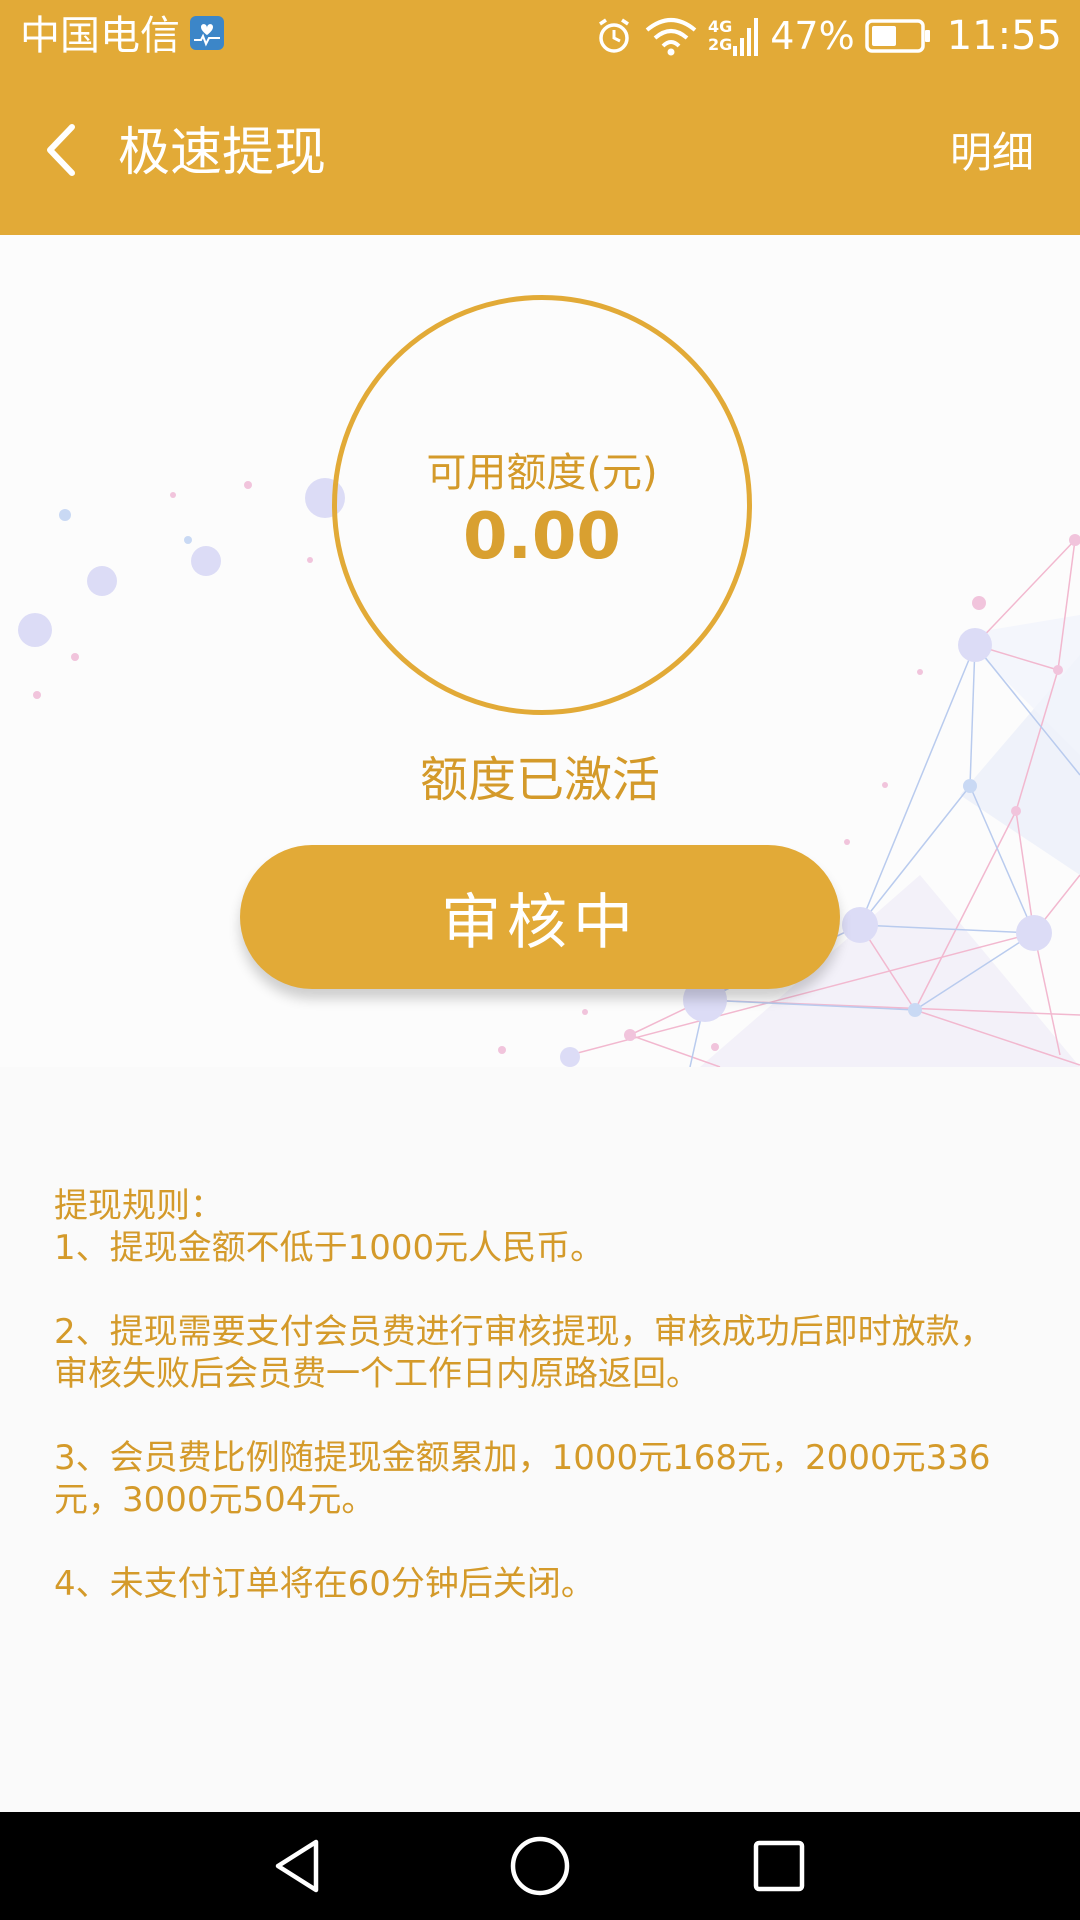 Image resolution: width=1080 pixels, height=1920 pixels. I want to click on alarm-icon, so click(614, 36).